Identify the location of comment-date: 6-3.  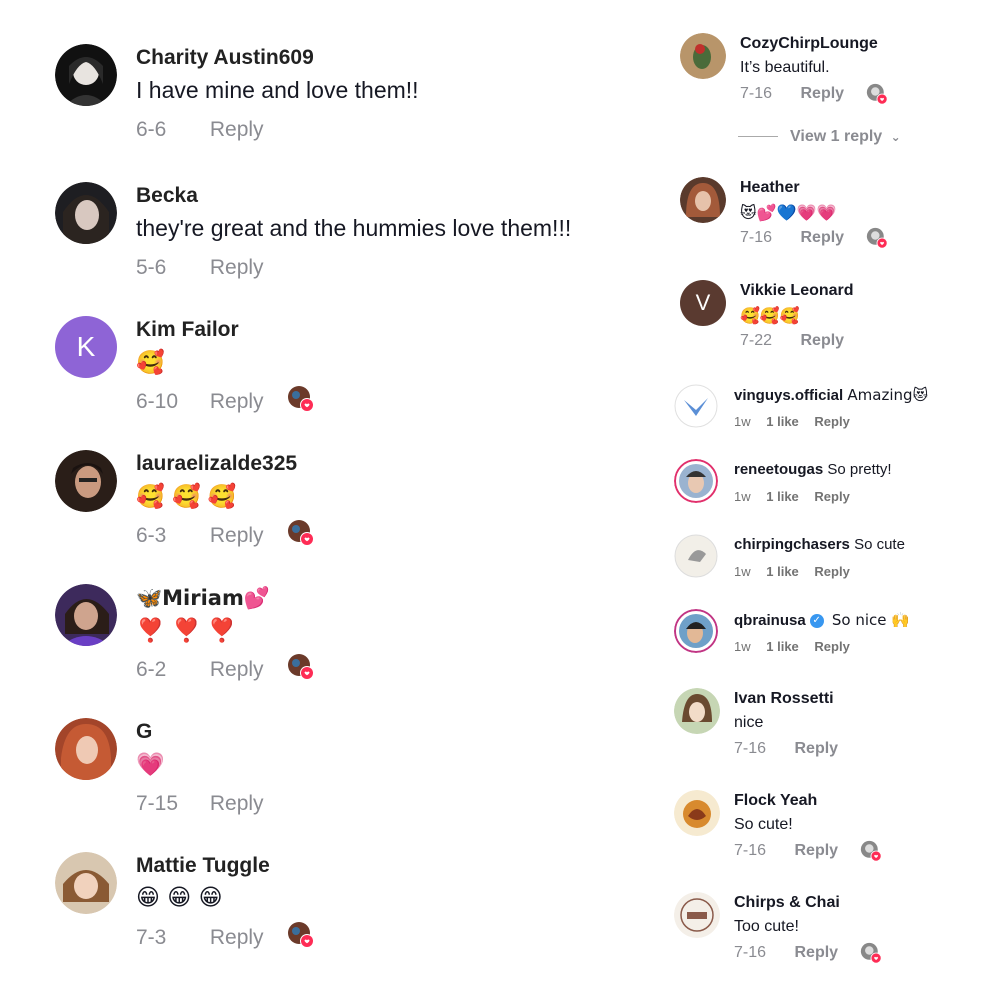
(151, 535).